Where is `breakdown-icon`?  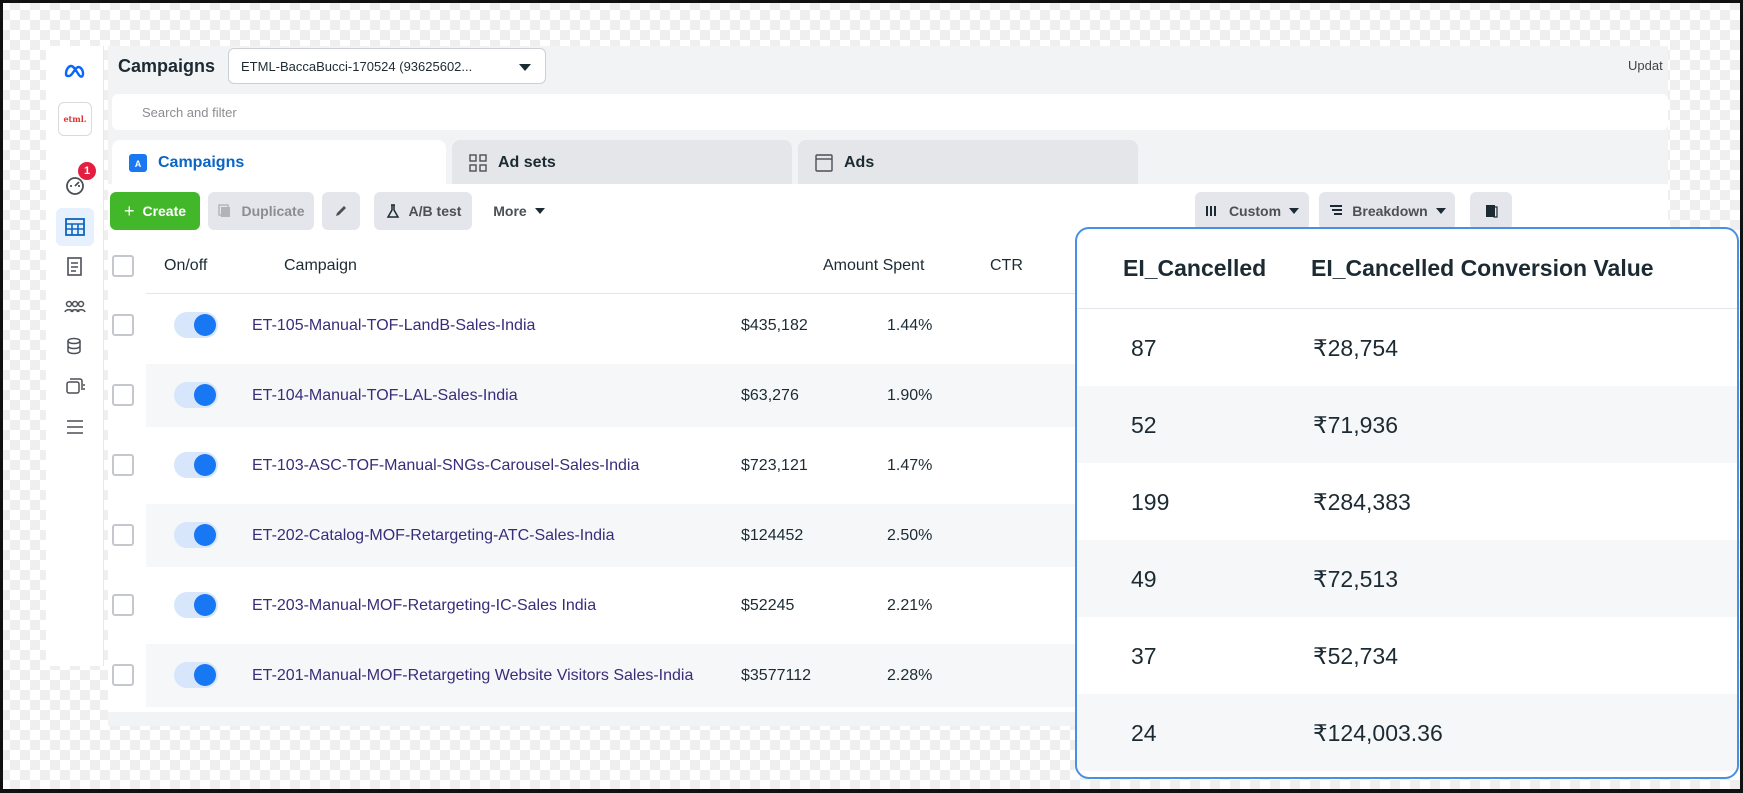 breakdown-icon is located at coordinates (1336, 210).